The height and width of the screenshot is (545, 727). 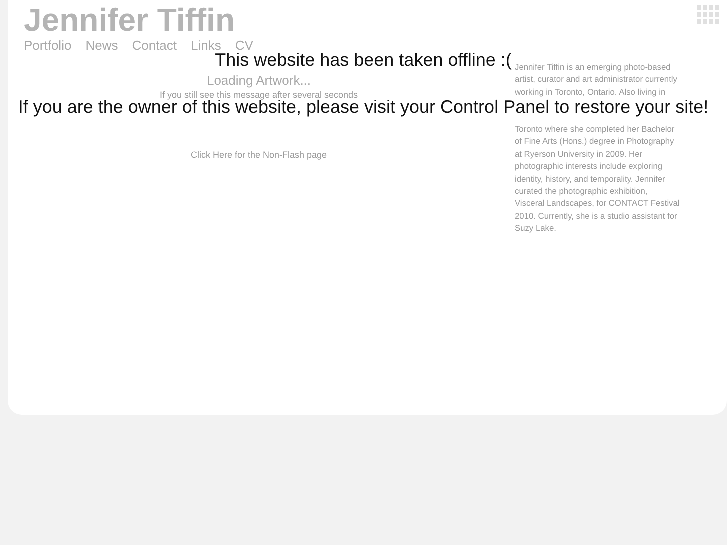 What do you see at coordinates (579, 154) in the screenshot?
I see `bio-line: at Ryerson University in 2009. Her` at bounding box center [579, 154].